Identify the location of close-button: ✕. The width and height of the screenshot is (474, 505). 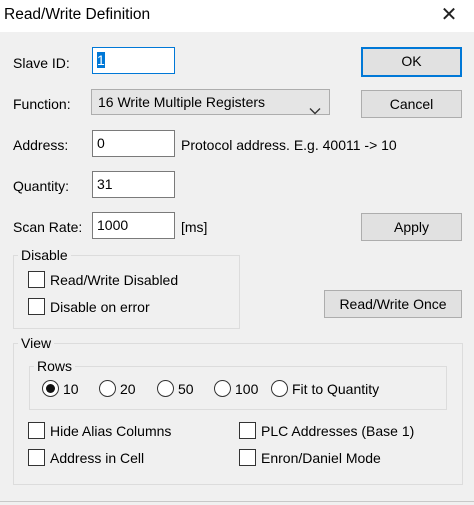
(449, 15).